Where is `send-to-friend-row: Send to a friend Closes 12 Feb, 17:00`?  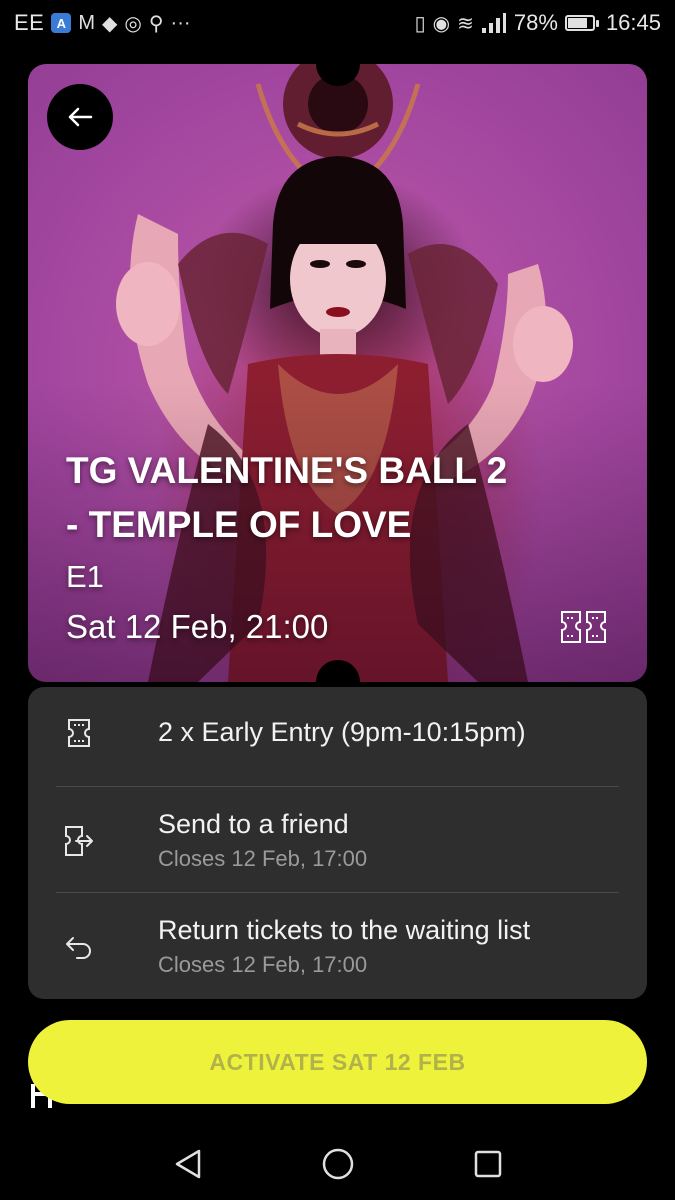
send-to-friend-row: Send to a friend Closes 12 Feb, 17:00 is located at coordinates (337, 840).